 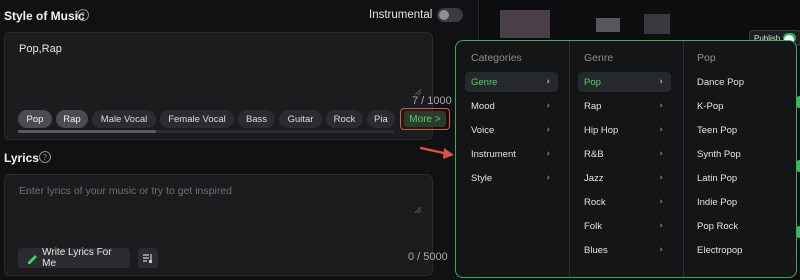 What do you see at coordinates (344, 119) in the screenshot?
I see `chip-rock: Rock` at bounding box center [344, 119].